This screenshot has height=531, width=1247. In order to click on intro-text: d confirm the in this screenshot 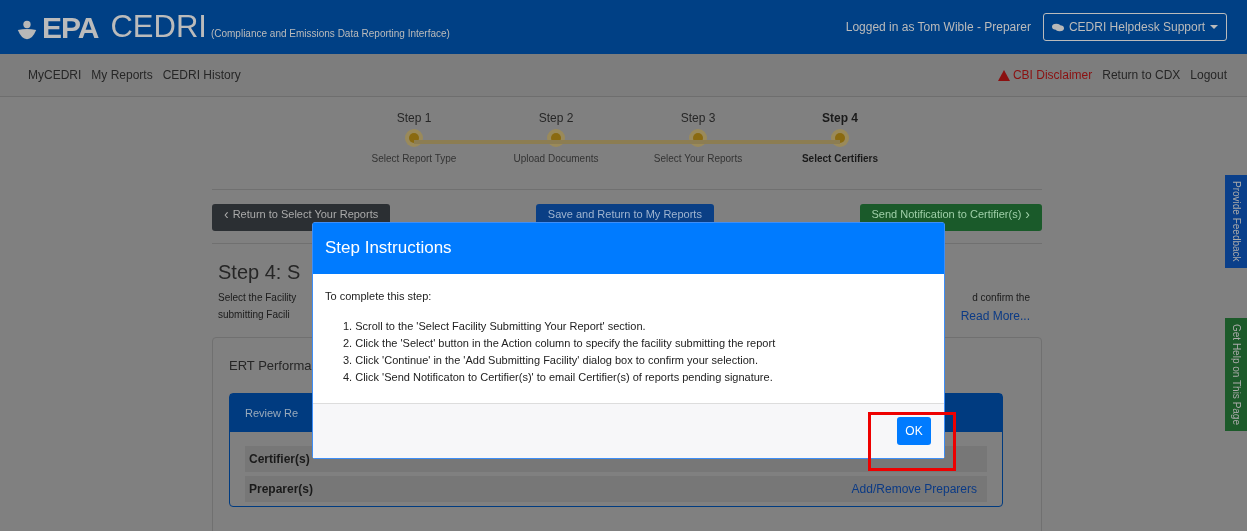, I will do `click(1001, 297)`.